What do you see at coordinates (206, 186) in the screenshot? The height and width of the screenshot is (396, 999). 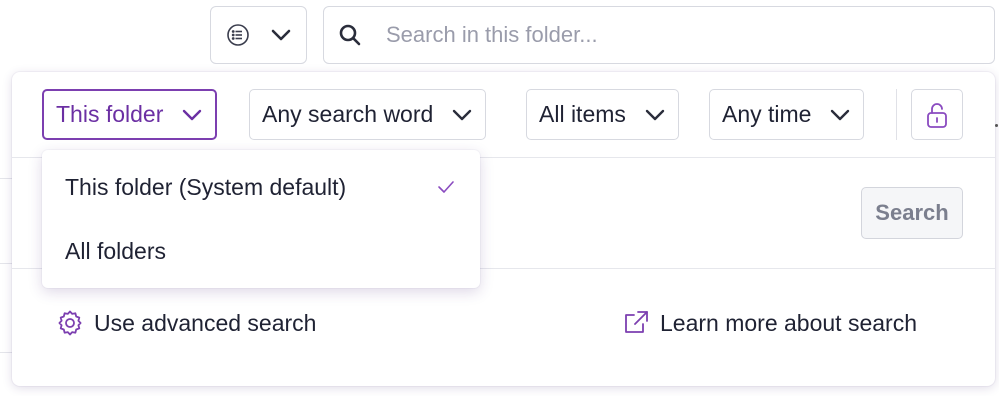 I see `dropdown-item-label: This folder (System default)` at bounding box center [206, 186].